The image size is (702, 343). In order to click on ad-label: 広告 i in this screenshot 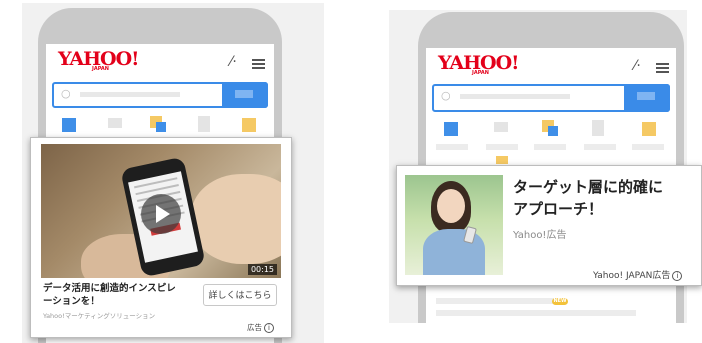, I will do `click(260, 327)`.